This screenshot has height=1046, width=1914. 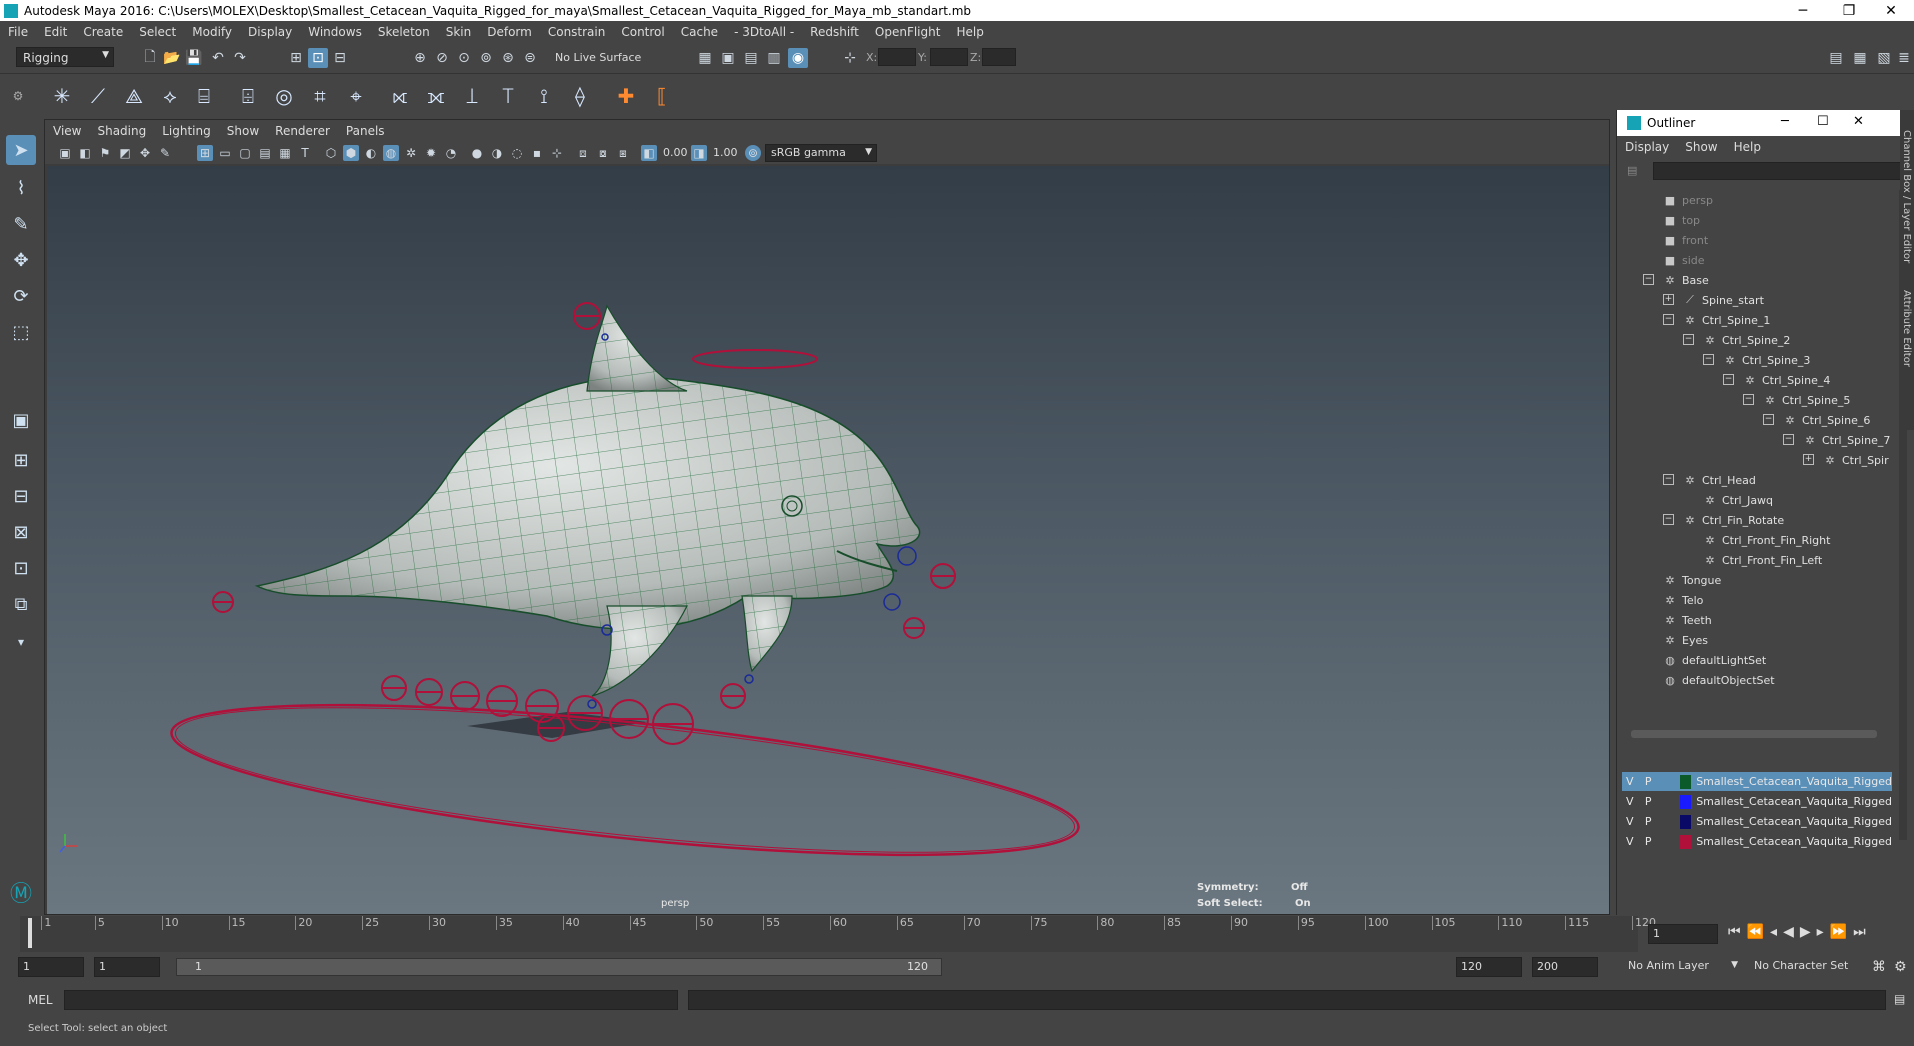 I want to click on render-view-icon: ▥, so click(x=774, y=58).